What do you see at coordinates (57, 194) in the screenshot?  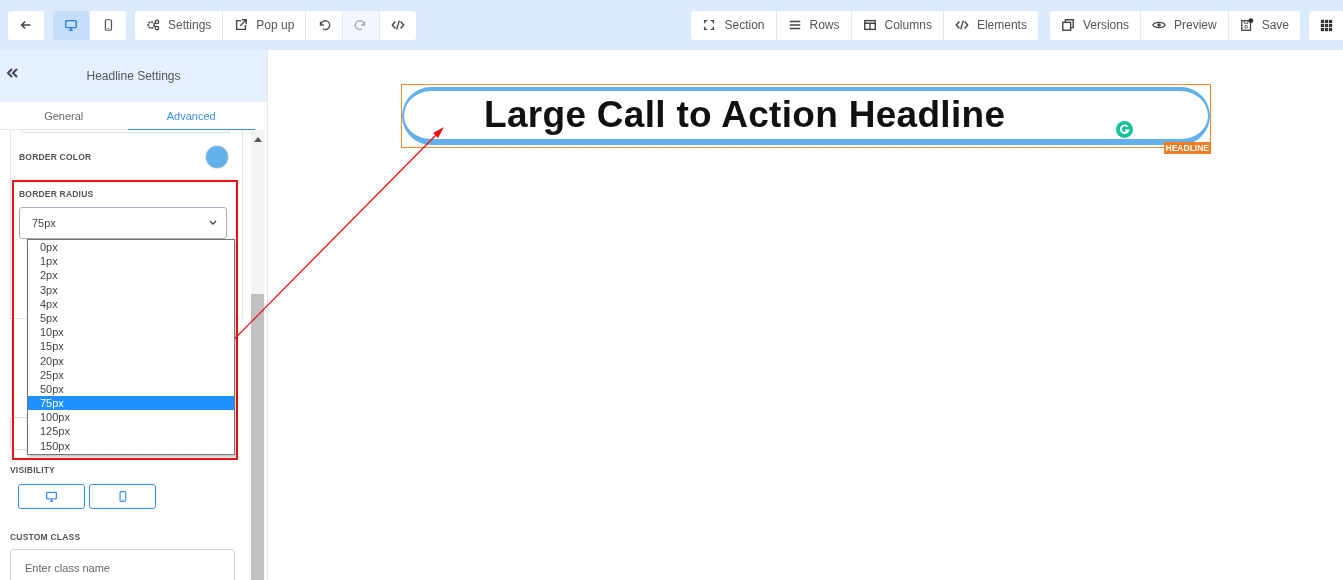 I see `field-label: BORDER RADIUS` at bounding box center [57, 194].